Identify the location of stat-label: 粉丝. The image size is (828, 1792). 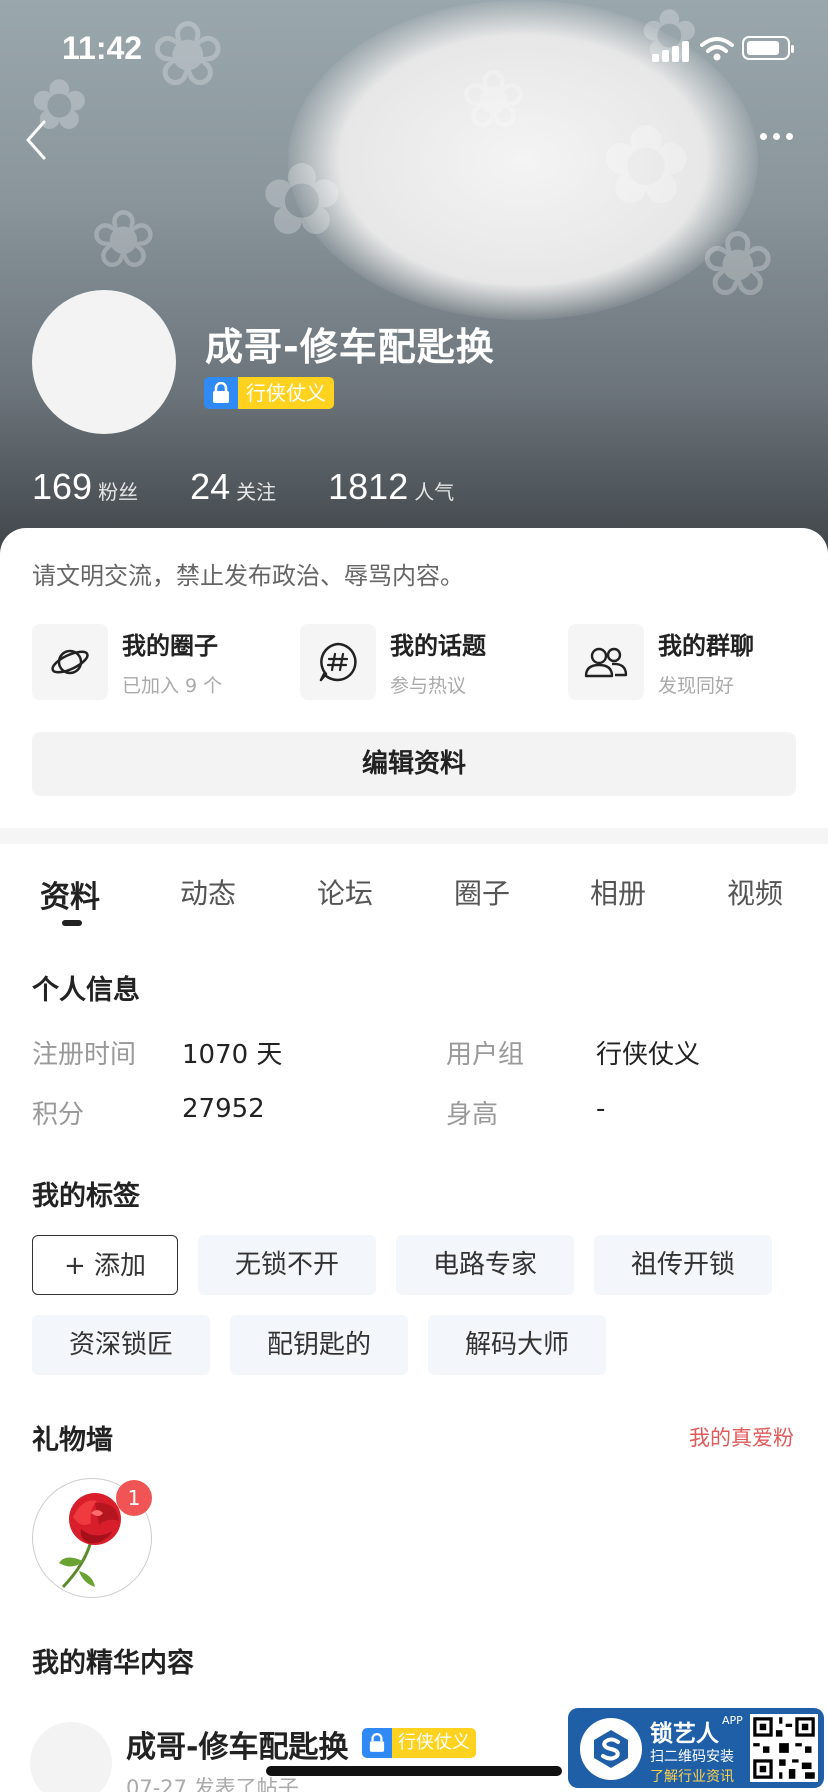
(118, 492).